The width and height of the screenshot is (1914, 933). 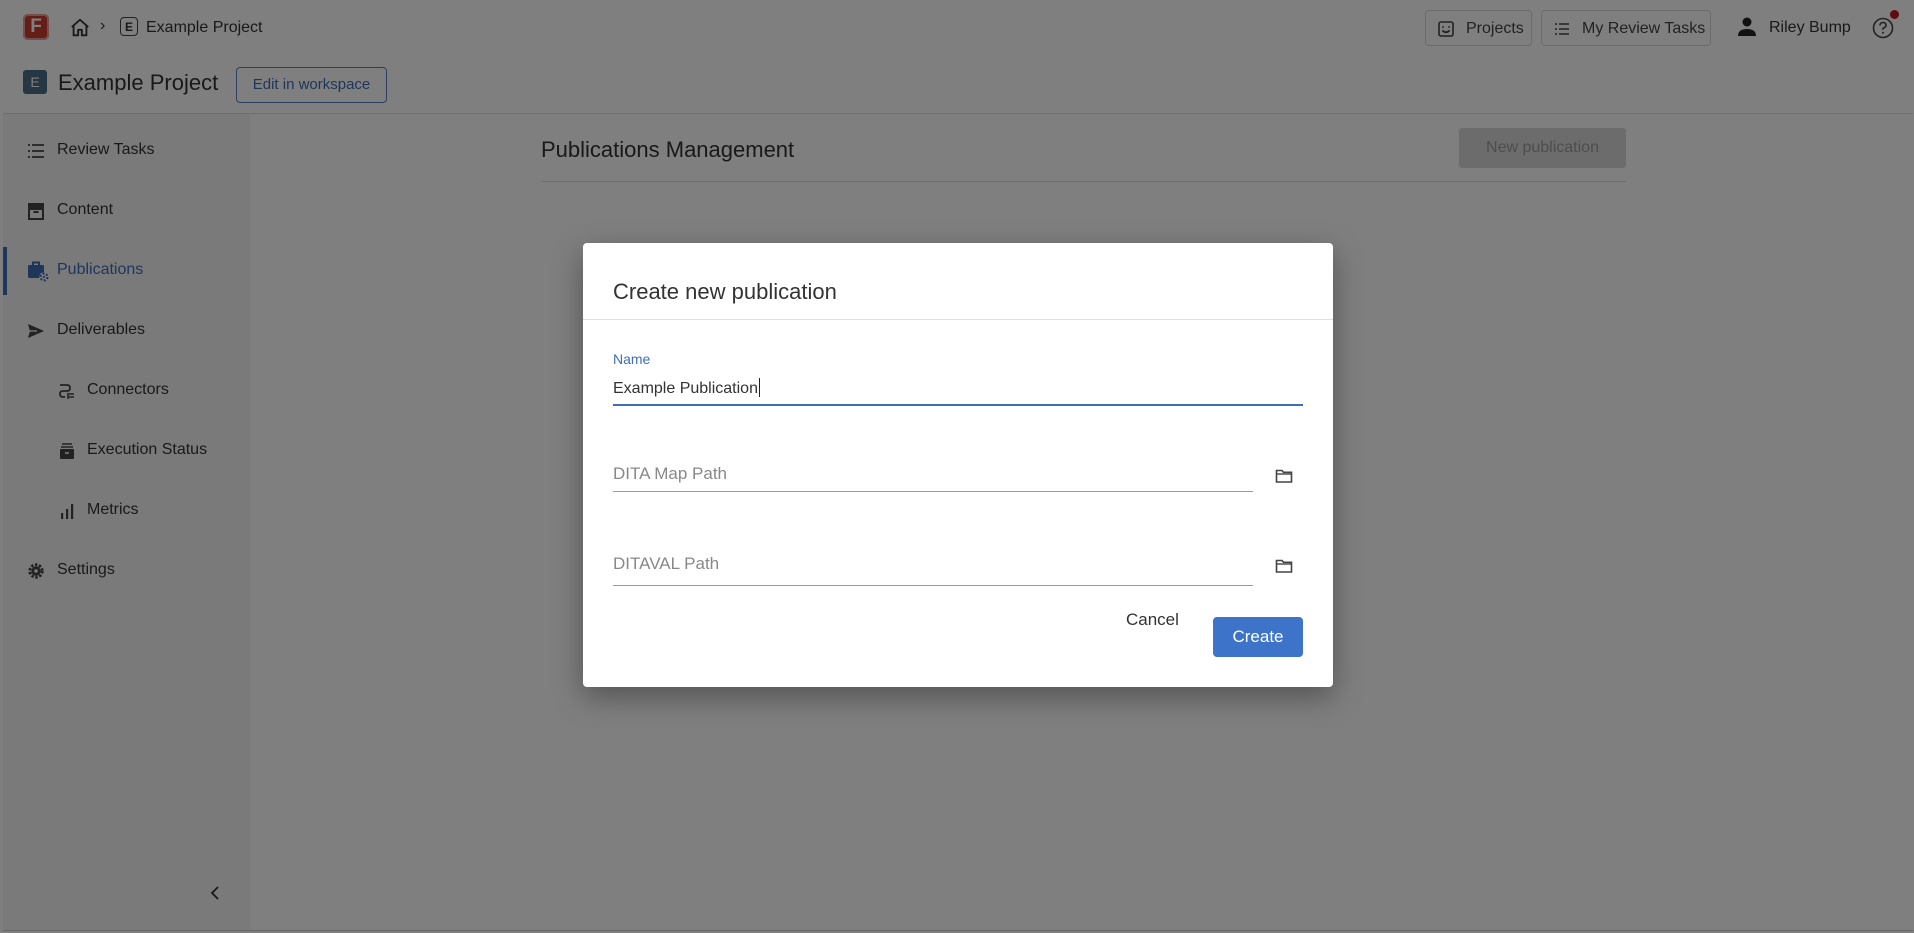 I want to click on name-field-value: Example Publication, so click(x=685, y=388).